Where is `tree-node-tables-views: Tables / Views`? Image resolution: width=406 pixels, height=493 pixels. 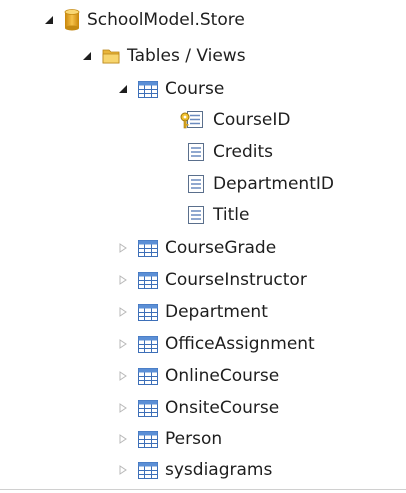
tree-node-tables-views: Tables / Views is located at coordinates (163, 56).